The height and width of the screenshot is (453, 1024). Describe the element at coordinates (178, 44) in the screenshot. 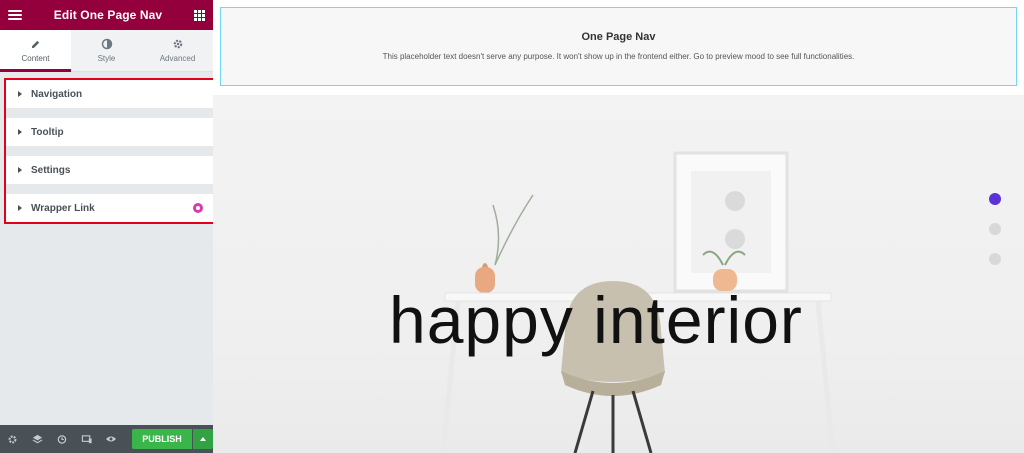

I see `gear-icon` at that location.